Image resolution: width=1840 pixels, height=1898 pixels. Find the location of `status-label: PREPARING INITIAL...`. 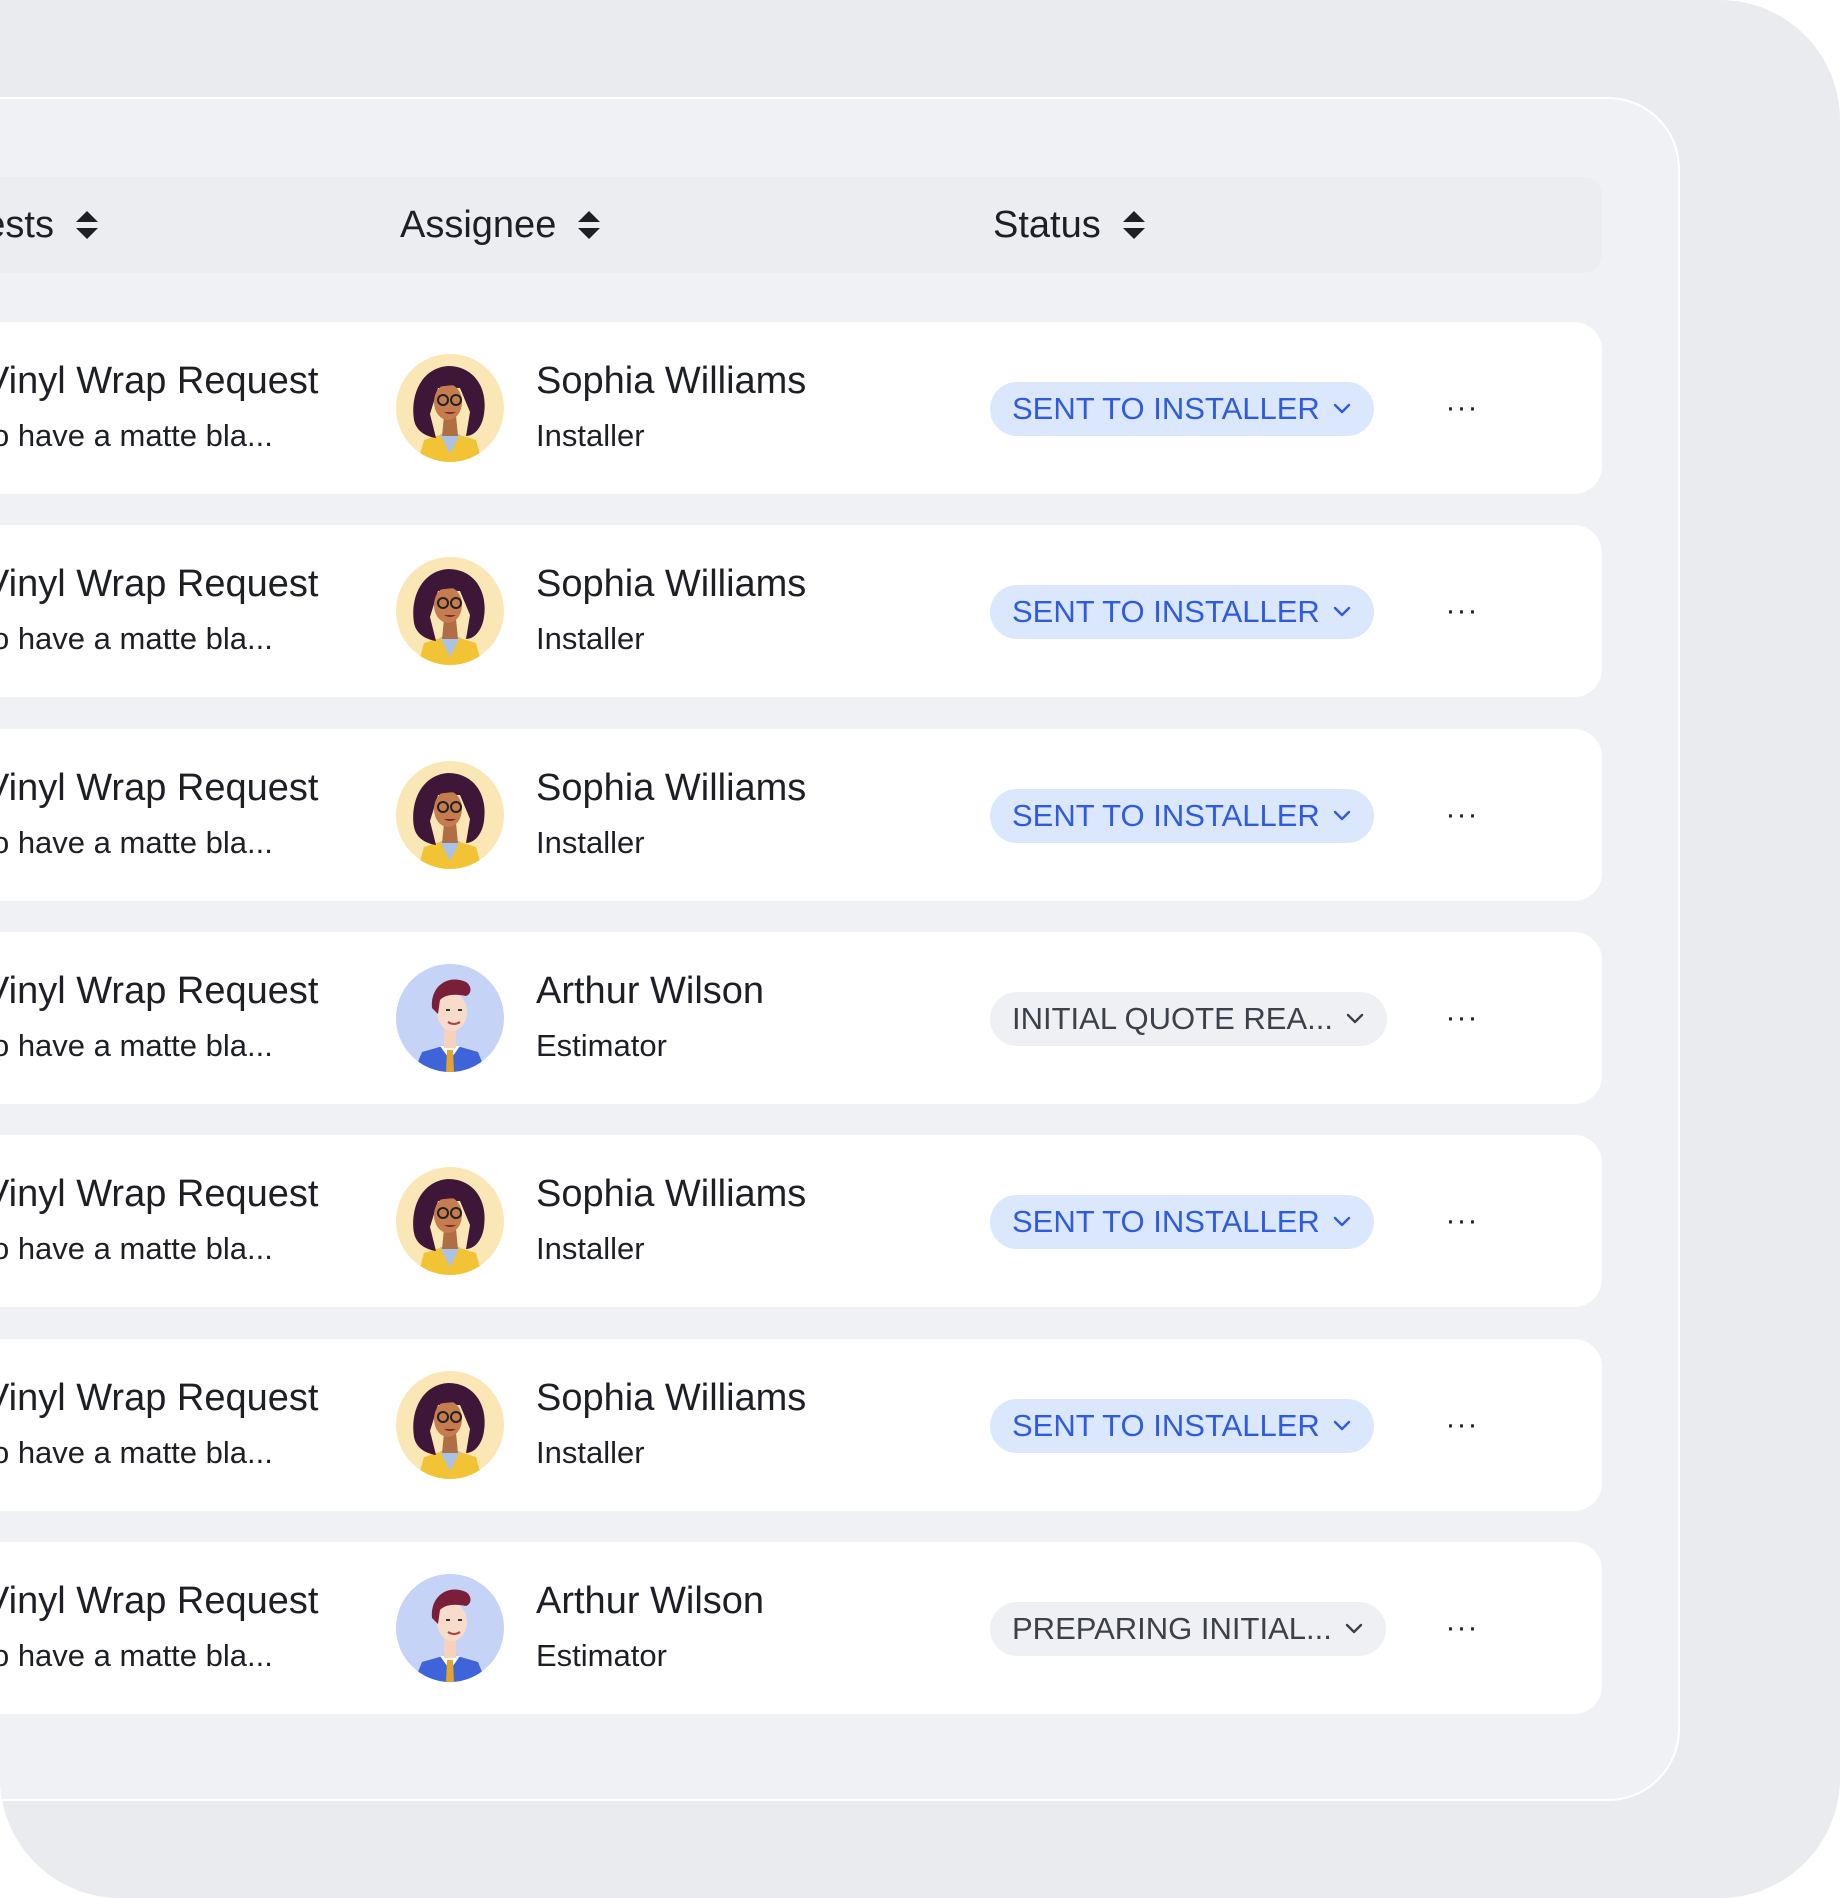

status-label: PREPARING INITIAL... is located at coordinates (1172, 1628).